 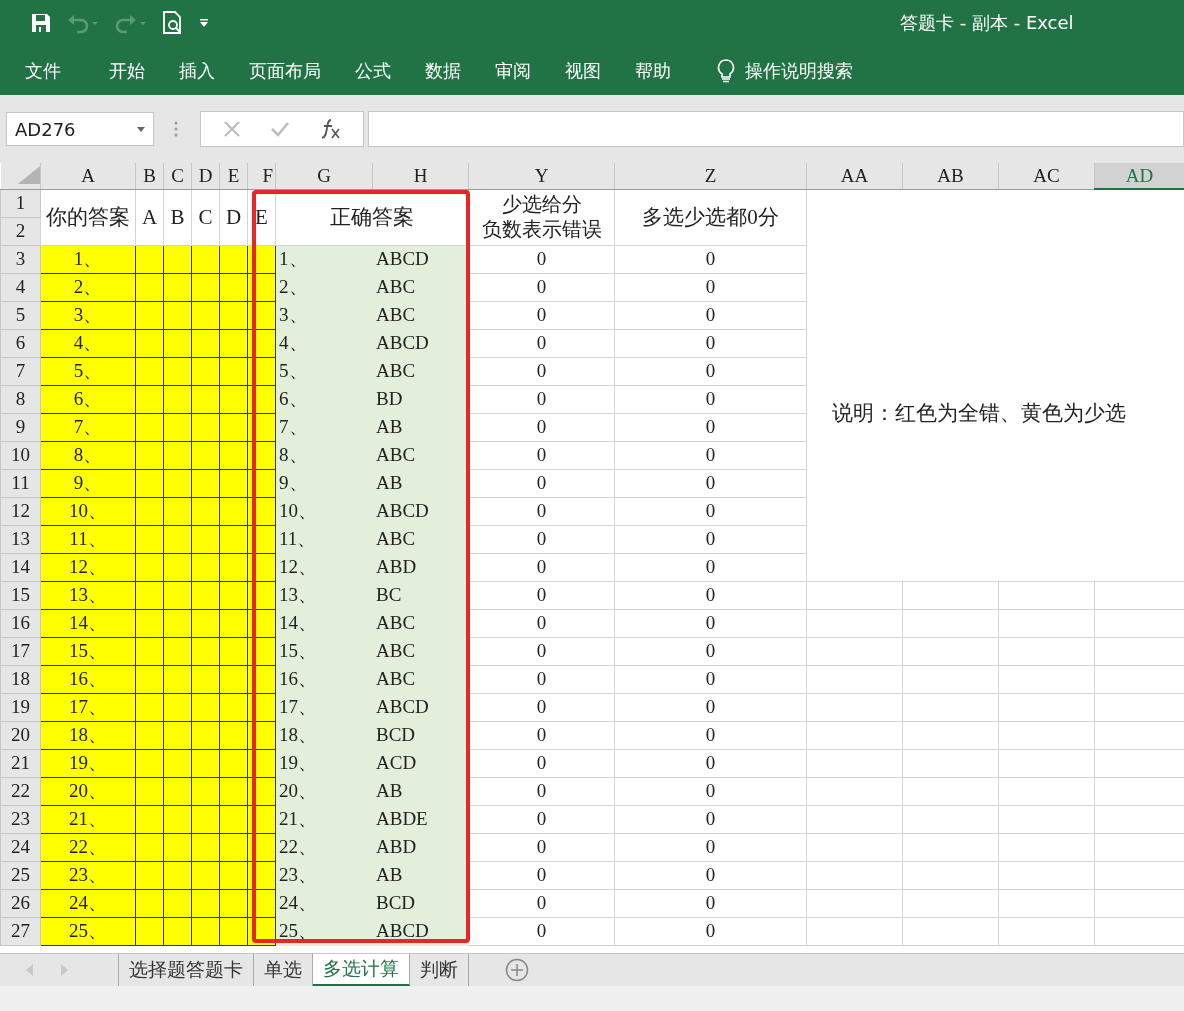 I want to click on row-header: 12, so click(x=20, y=511).